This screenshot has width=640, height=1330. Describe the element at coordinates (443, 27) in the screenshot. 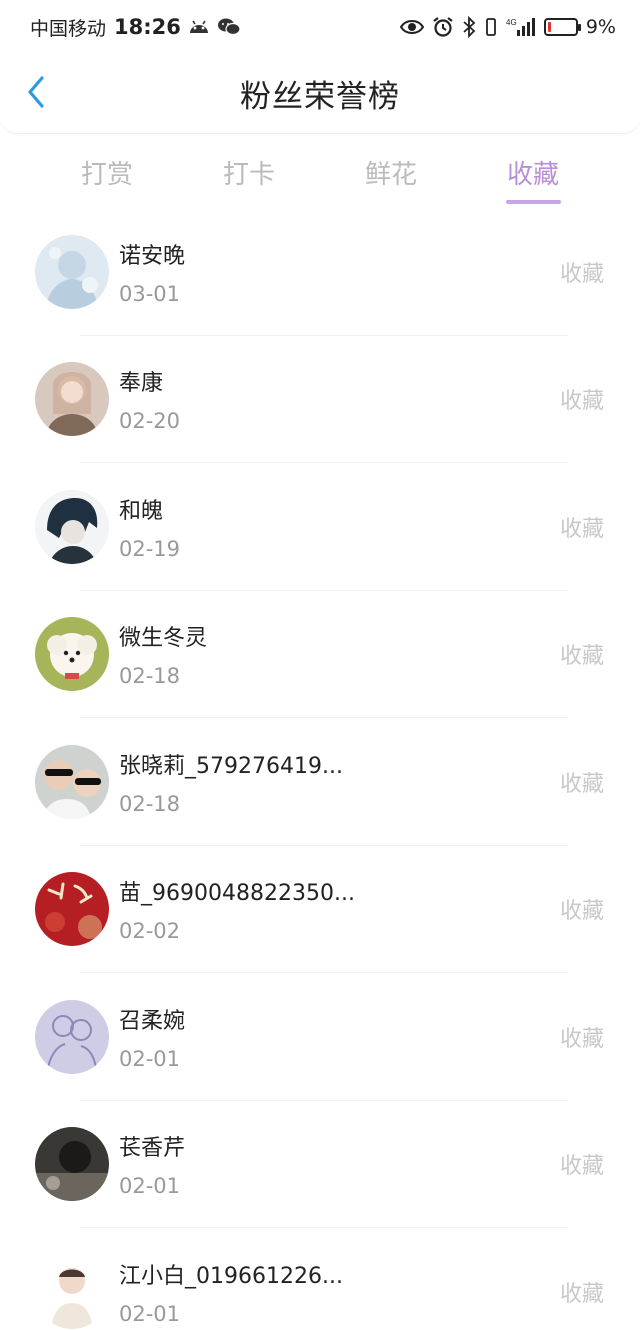

I see `alarm-icon` at that location.